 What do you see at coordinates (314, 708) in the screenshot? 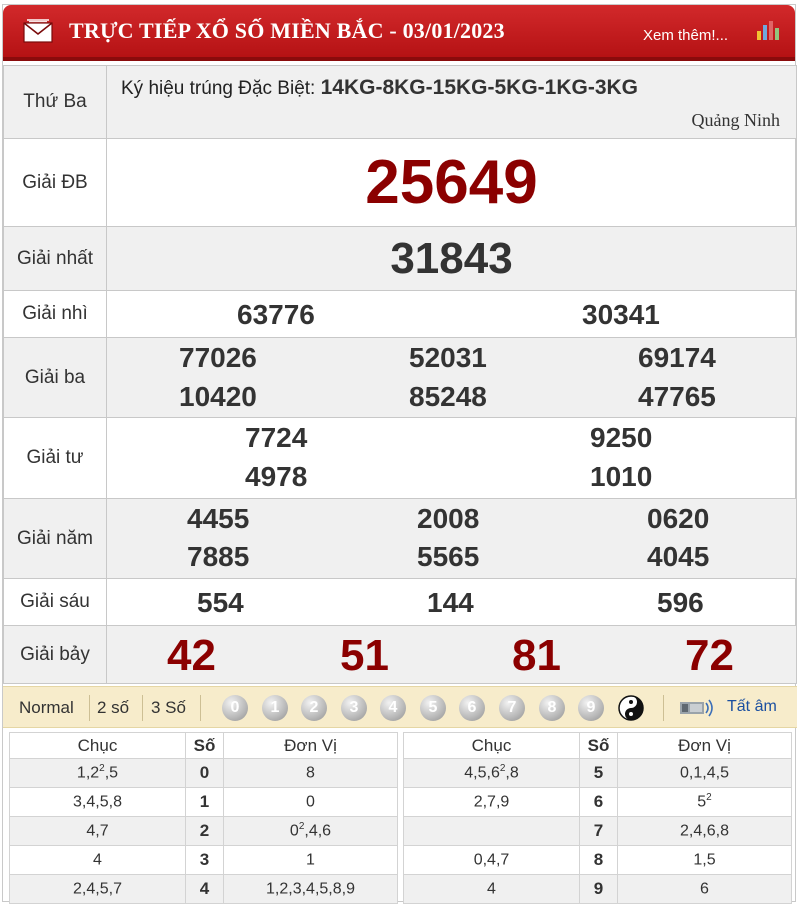
I see `digit-ball-2: 2` at bounding box center [314, 708].